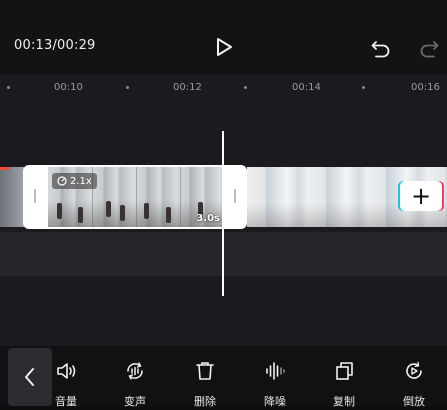 The width and height of the screenshot is (447, 410). I want to click on ruler-label: 00:12, so click(187, 87).